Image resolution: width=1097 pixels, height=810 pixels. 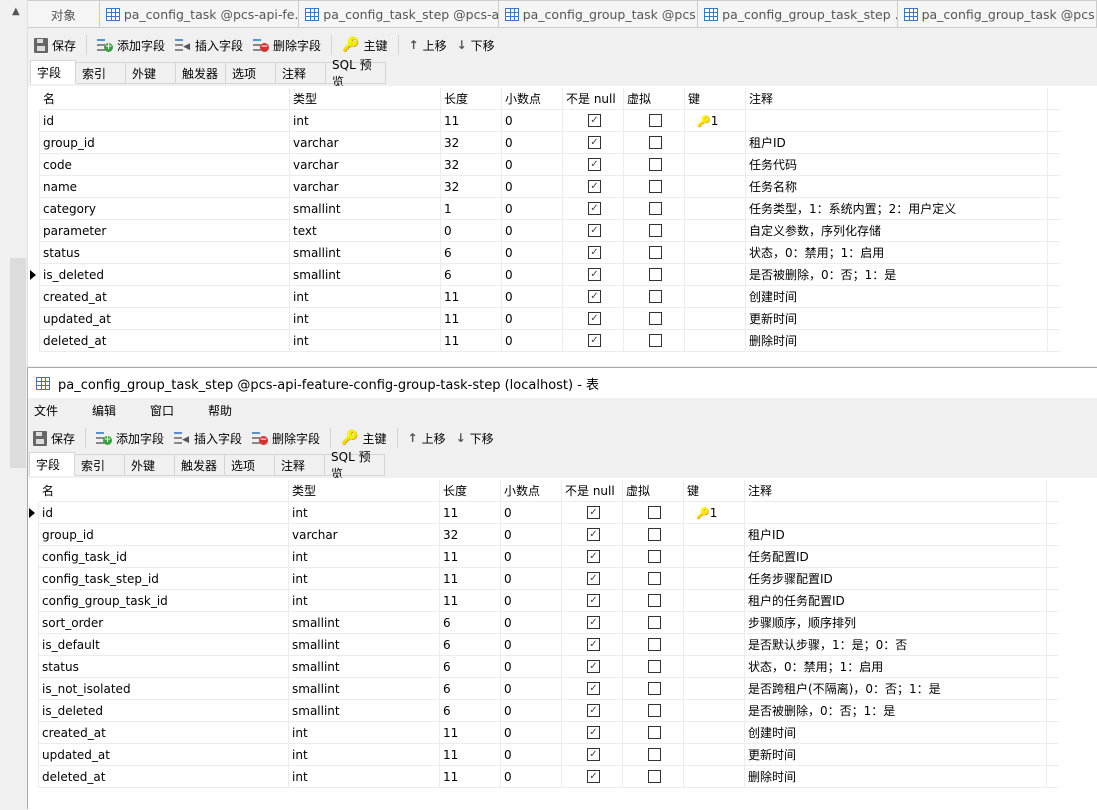 What do you see at coordinates (18, 363) in the screenshot?
I see `scrollbar` at bounding box center [18, 363].